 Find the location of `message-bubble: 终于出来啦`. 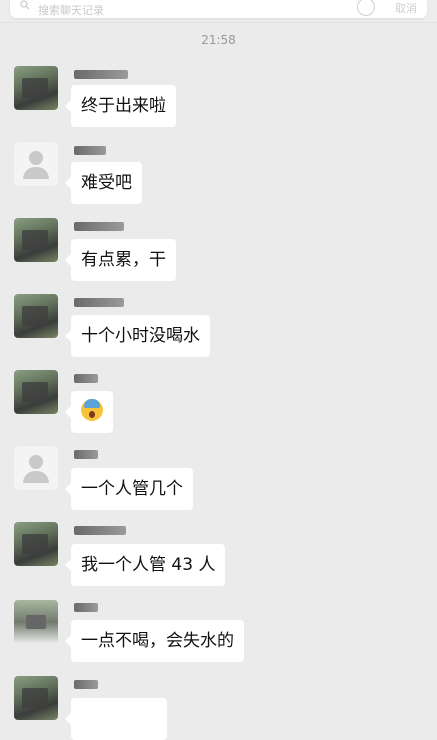

message-bubble: 终于出来啦 is located at coordinates (120, 106).